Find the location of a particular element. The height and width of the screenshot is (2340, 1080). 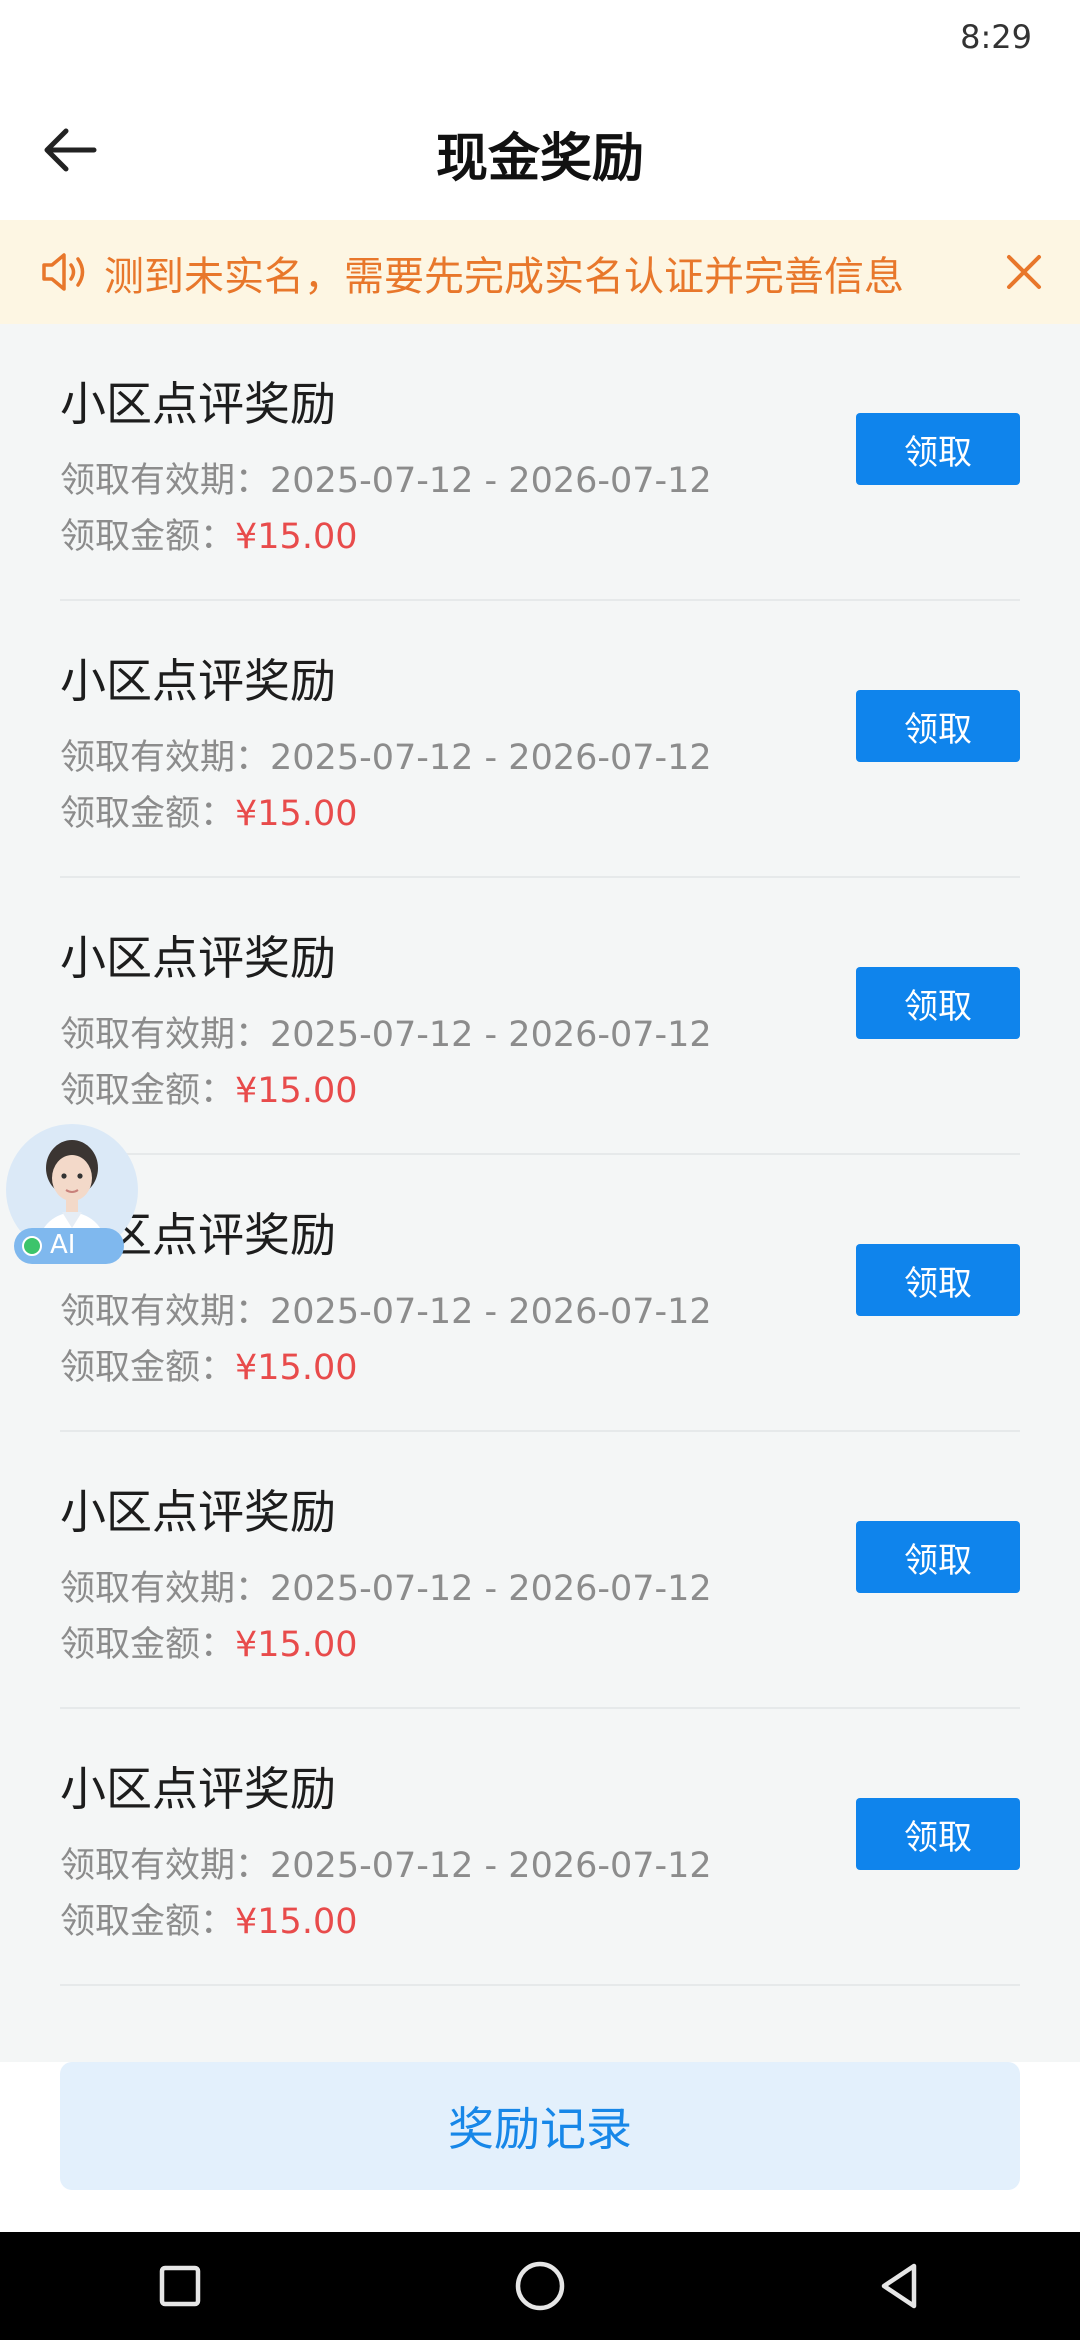

speaker-icon is located at coordinates (63, 272).